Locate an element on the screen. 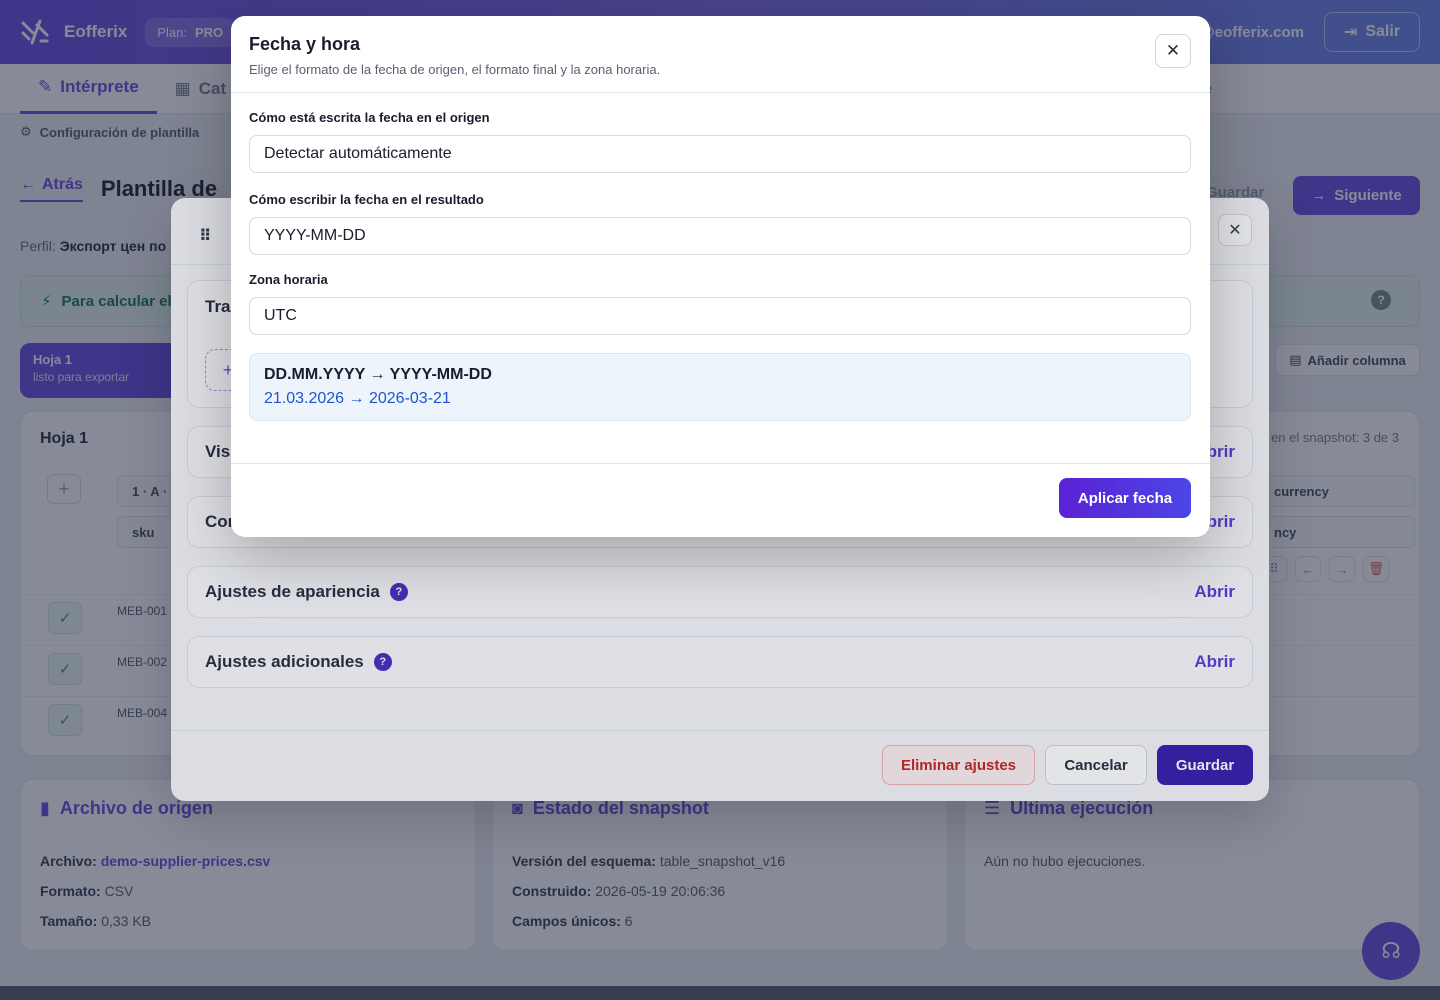 The width and height of the screenshot is (1440, 1000). dialog-footer-divider is located at coordinates (720, 463).